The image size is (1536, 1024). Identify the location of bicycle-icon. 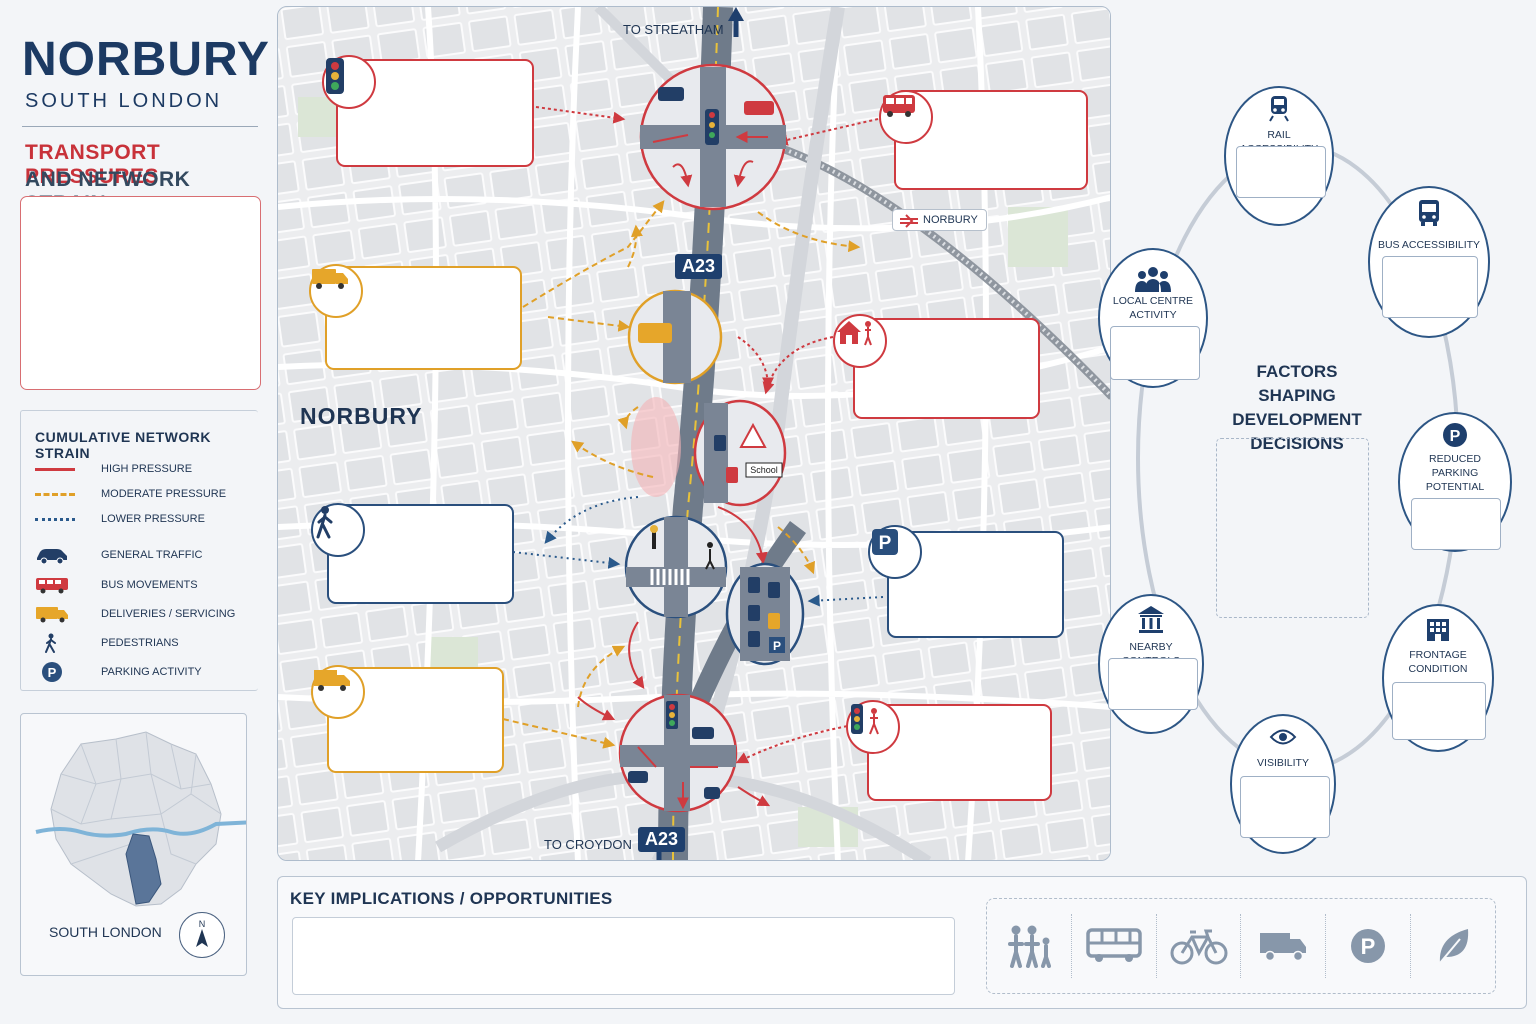
(1199, 947).